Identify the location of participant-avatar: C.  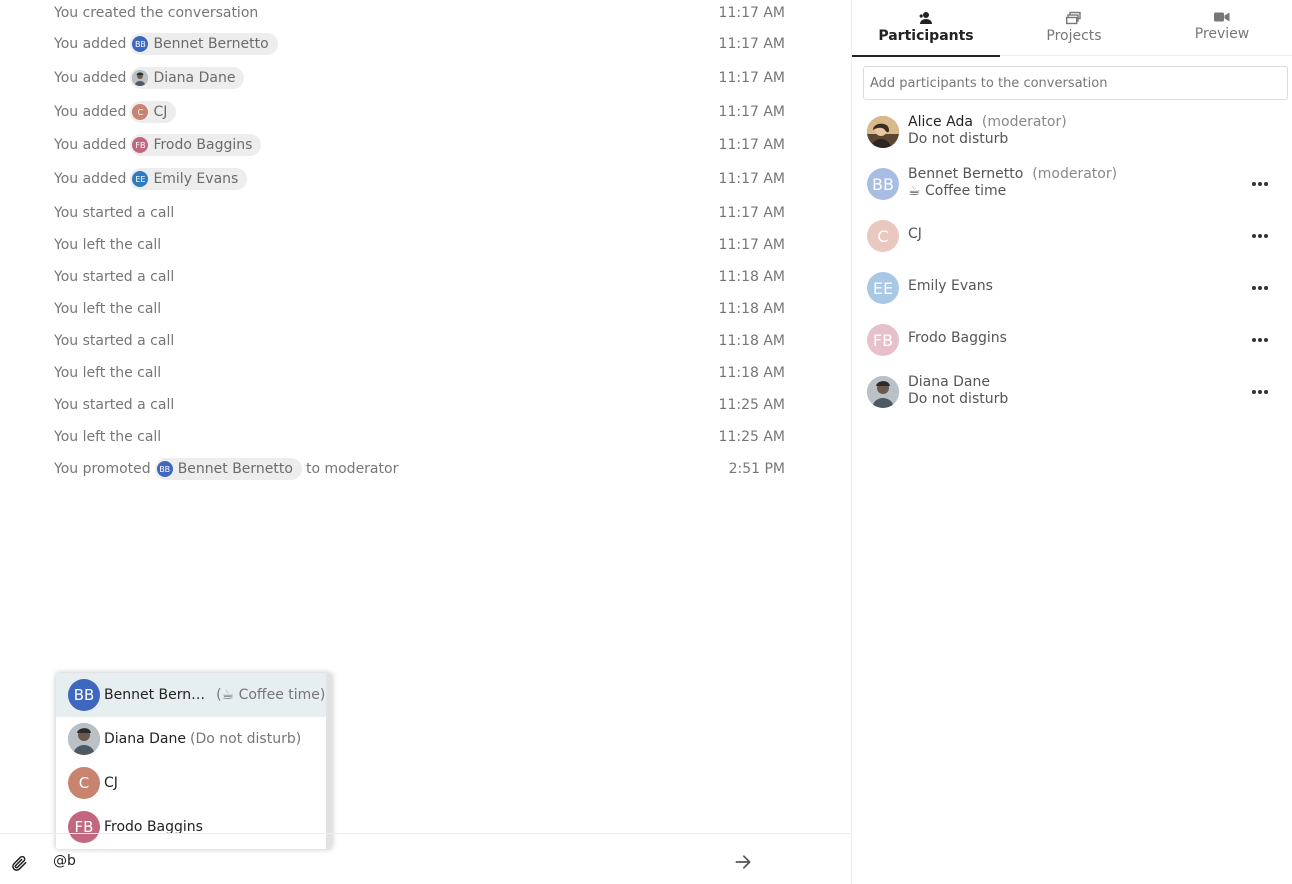
(883, 236).